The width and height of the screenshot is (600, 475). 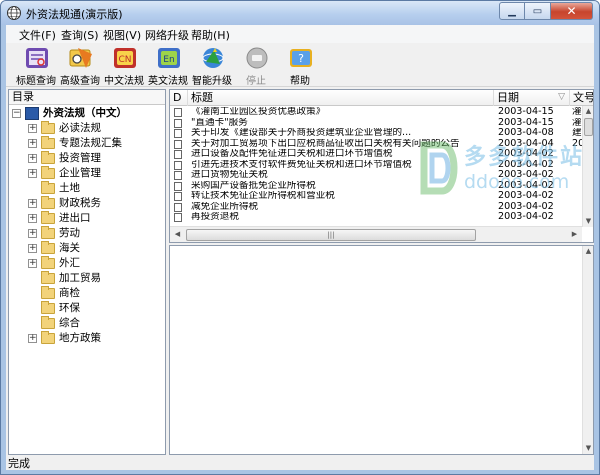 I want to click on menu-help: 帮助(H), so click(x=210, y=35).